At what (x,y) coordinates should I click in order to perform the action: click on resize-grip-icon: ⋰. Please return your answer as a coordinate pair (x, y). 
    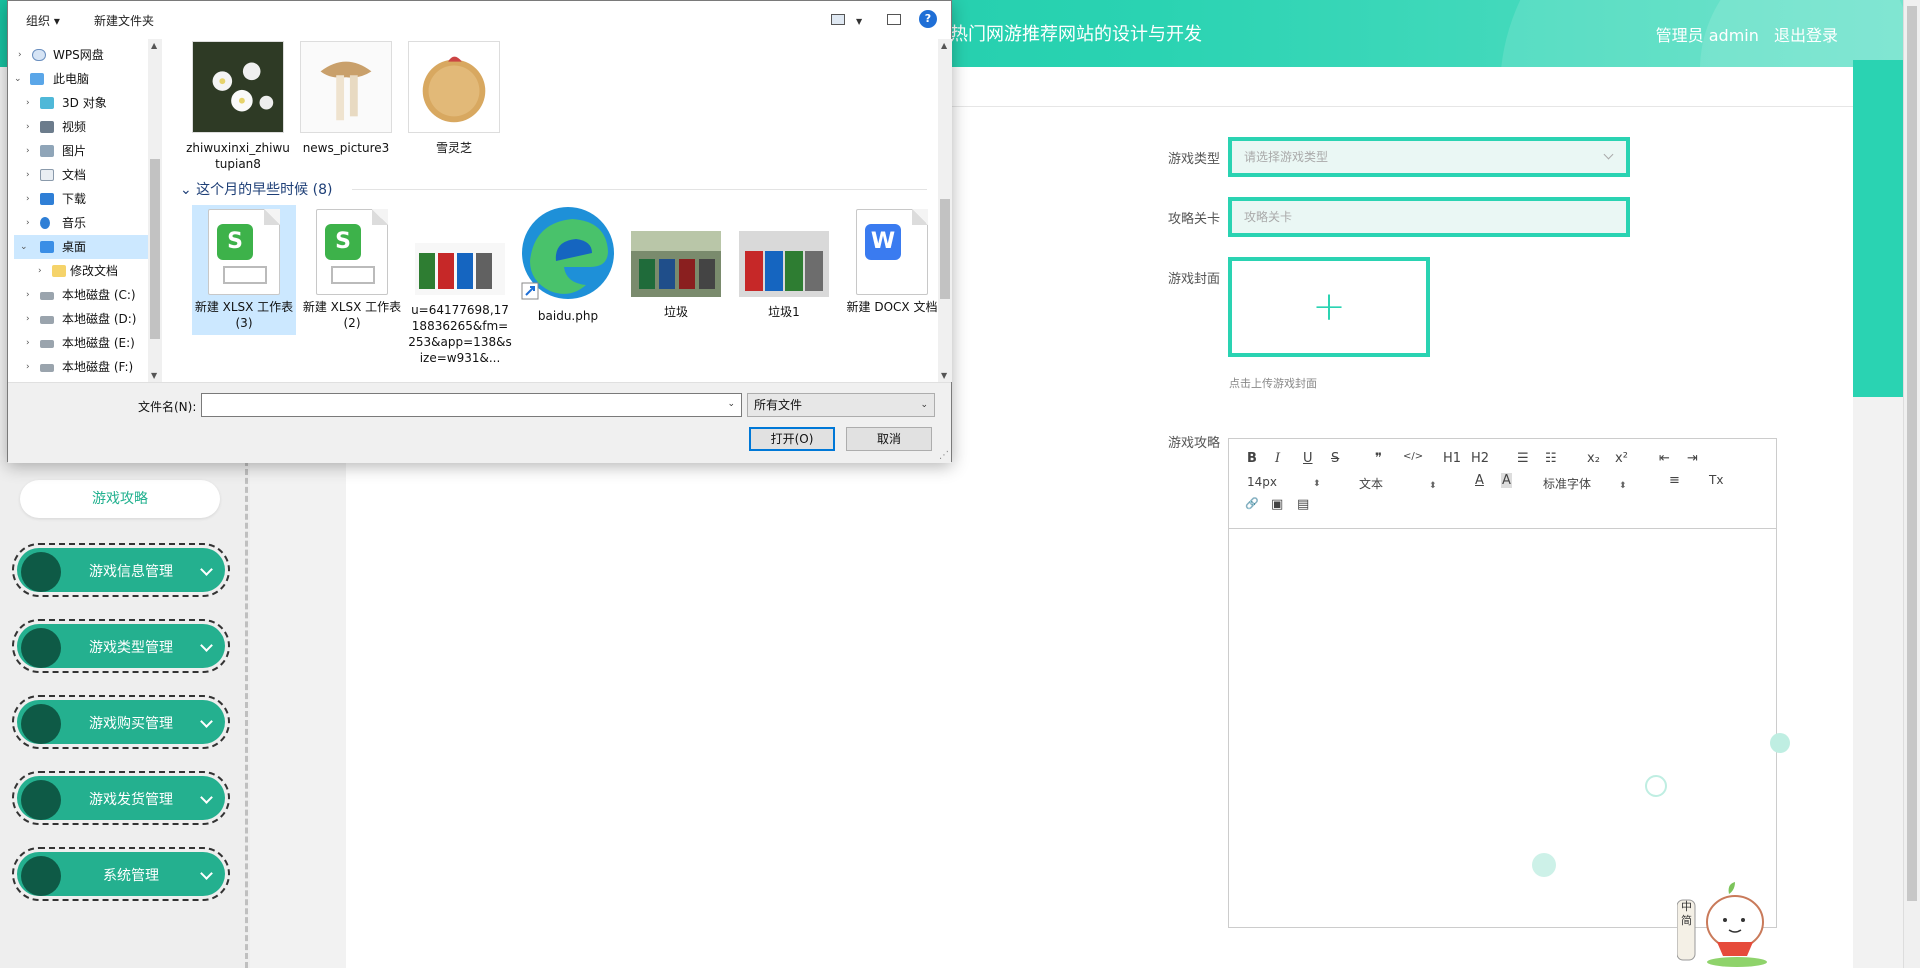
    Looking at the image, I should click on (944, 455).